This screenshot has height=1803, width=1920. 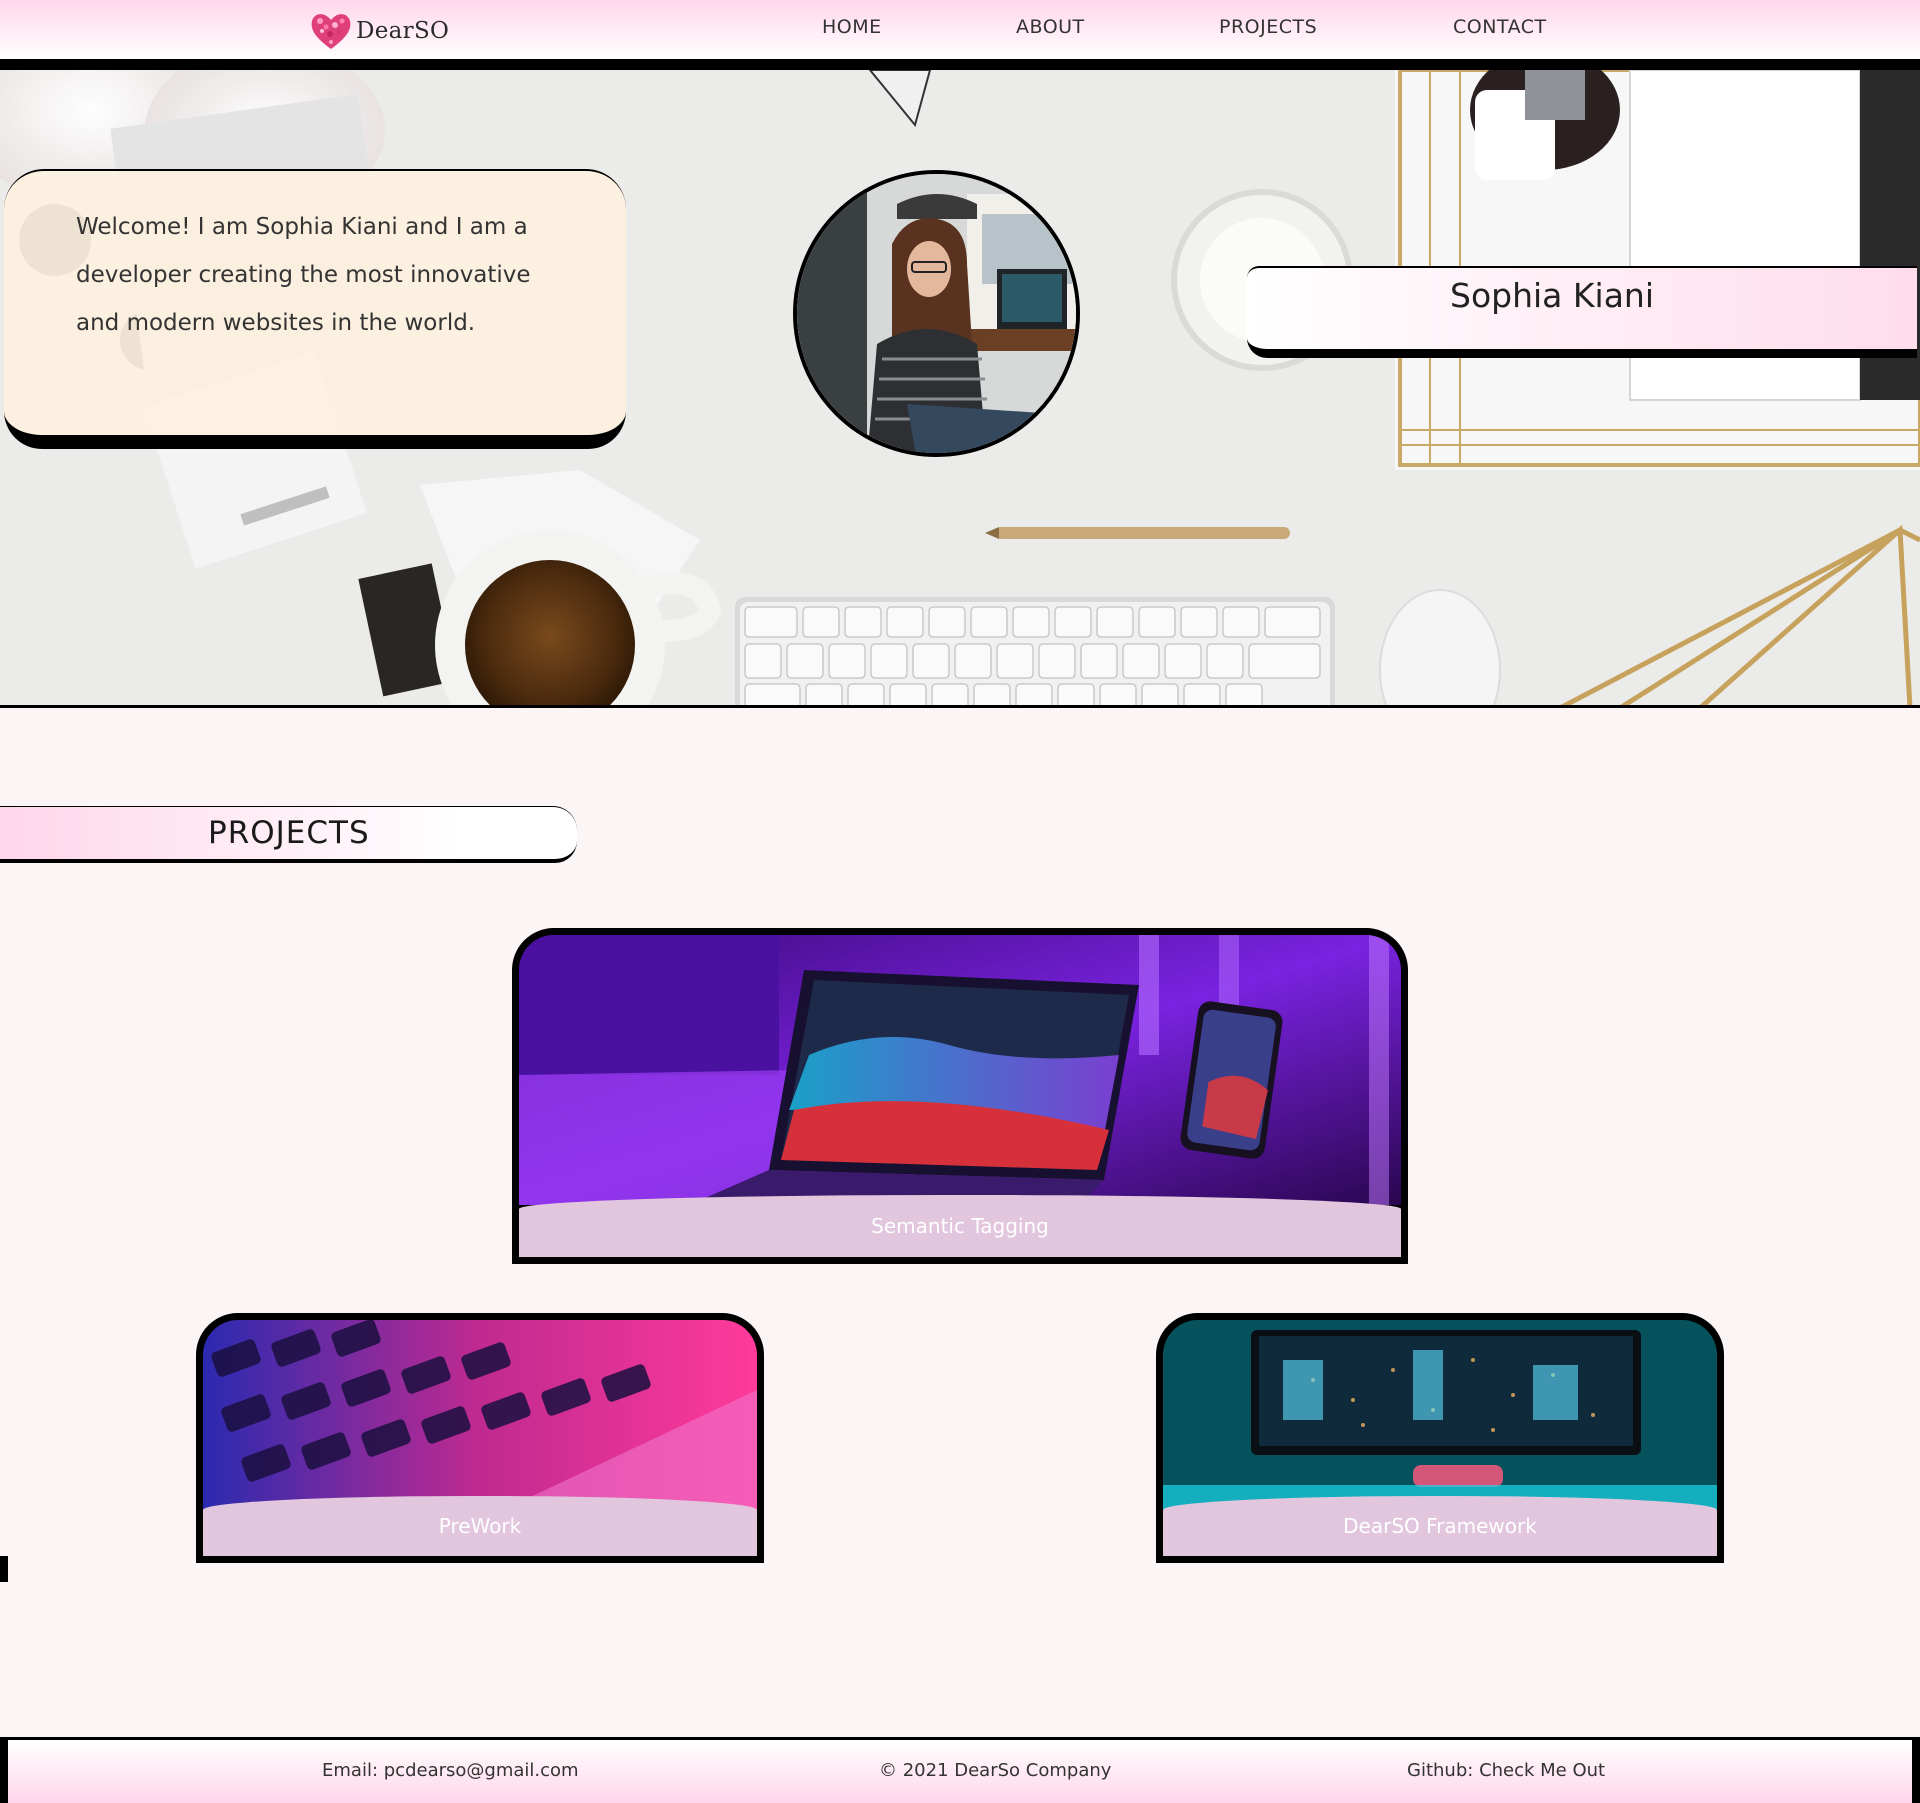 I want to click on brand-name: DearSO, so click(x=403, y=30).